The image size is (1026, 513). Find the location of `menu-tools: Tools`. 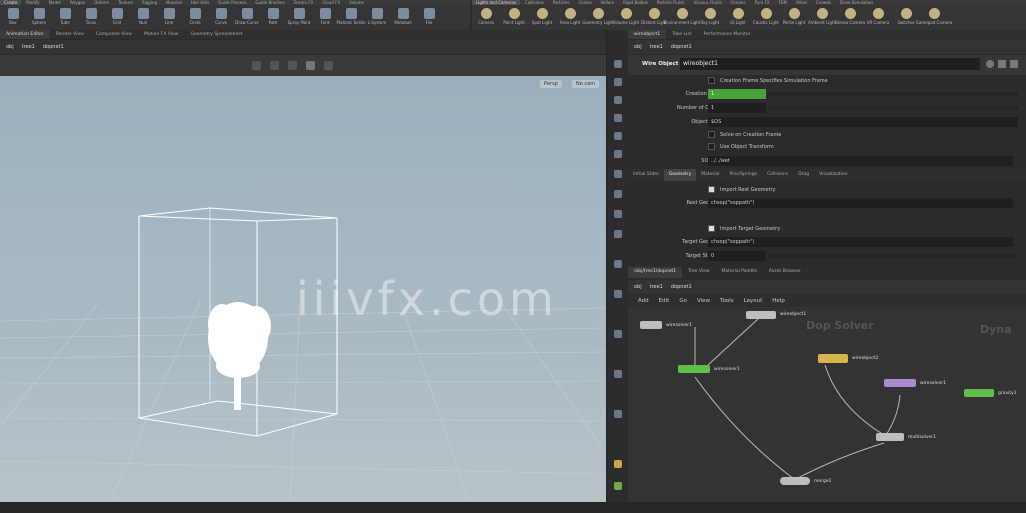

menu-tools: Tools is located at coordinates (727, 301).